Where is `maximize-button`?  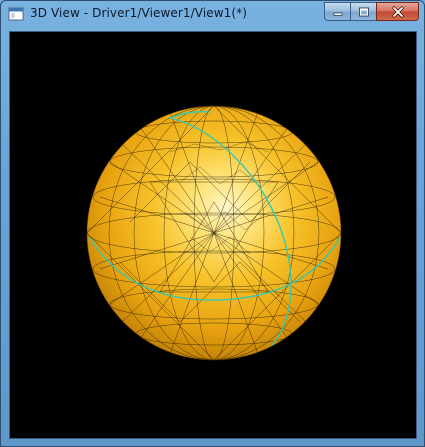 maximize-button is located at coordinates (363, 11).